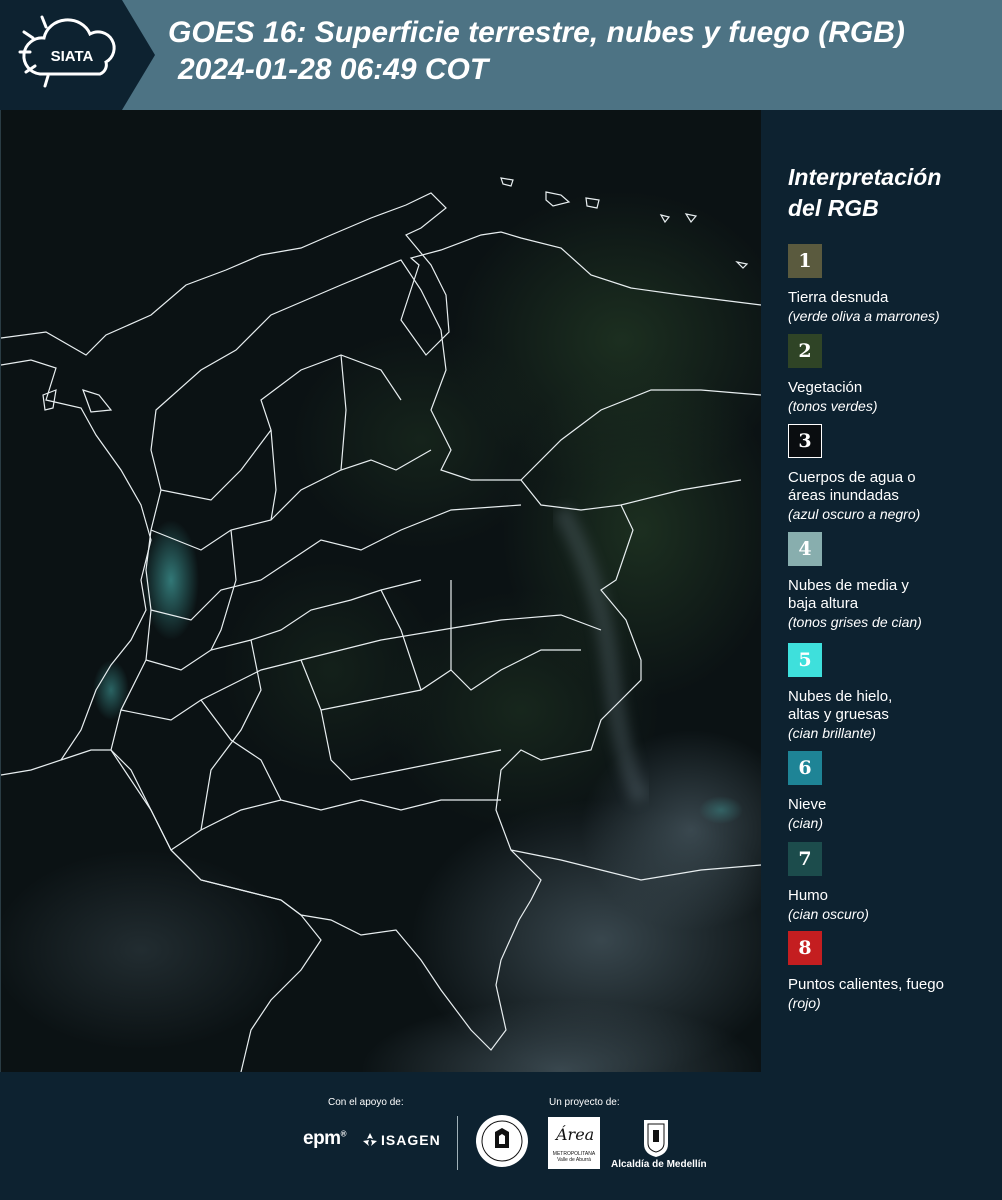 The height and width of the screenshot is (1200, 1002). I want to click on isagen-logo-text: ISAGEN, so click(411, 1140).